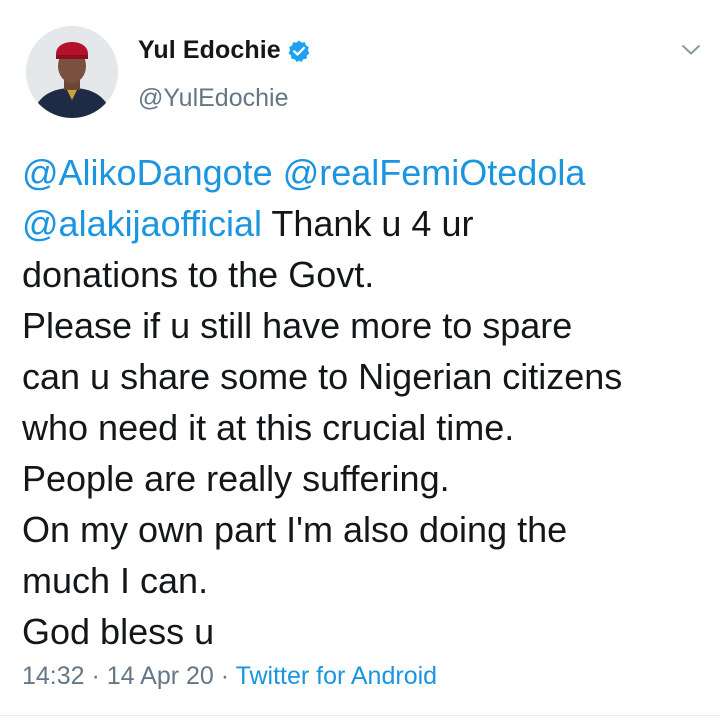  What do you see at coordinates (299, 51) in the screenshot?
I see `verified-badge-icon` at bounding box center [299, 51].